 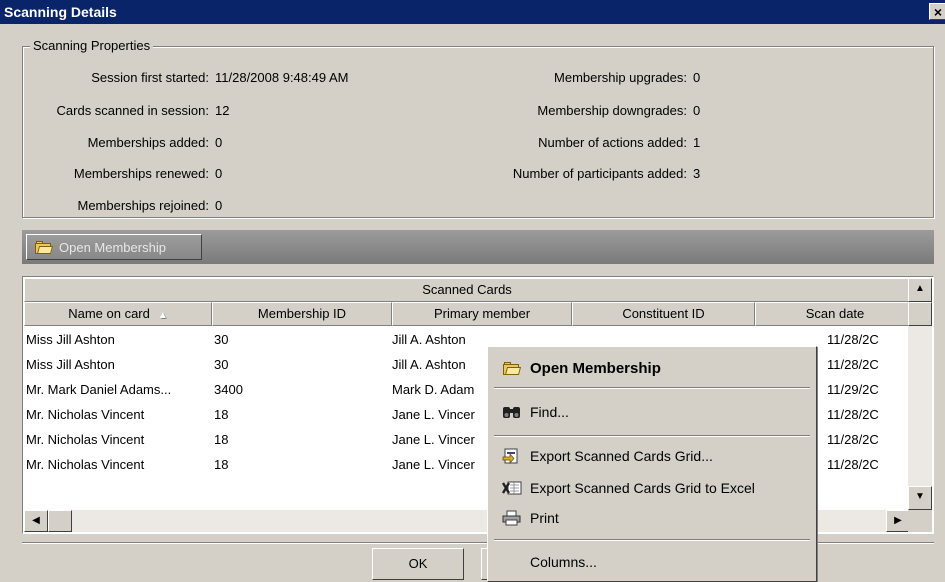 What do you see at coordinates (697, 142) in the screenshot?
I see `prop-value-actions-added: 1` at bounding box center [697, 142].